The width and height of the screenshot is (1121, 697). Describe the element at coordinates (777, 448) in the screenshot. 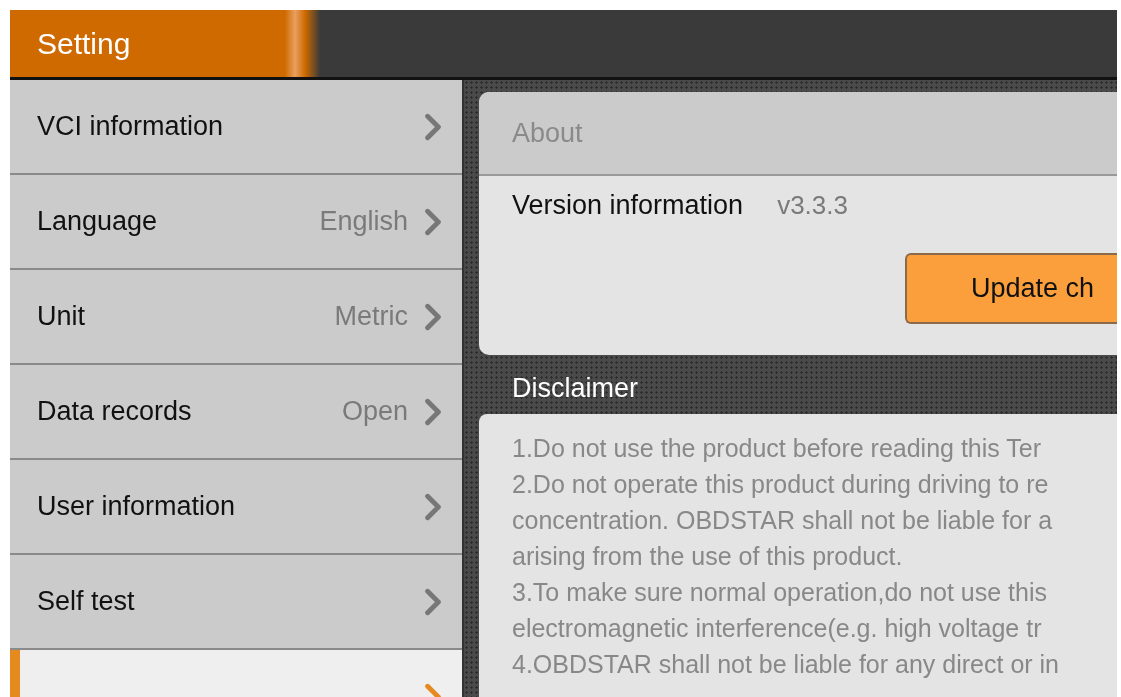

I see `disclaimer-text: 1.Do not use the product before reading this Ter` at that location.